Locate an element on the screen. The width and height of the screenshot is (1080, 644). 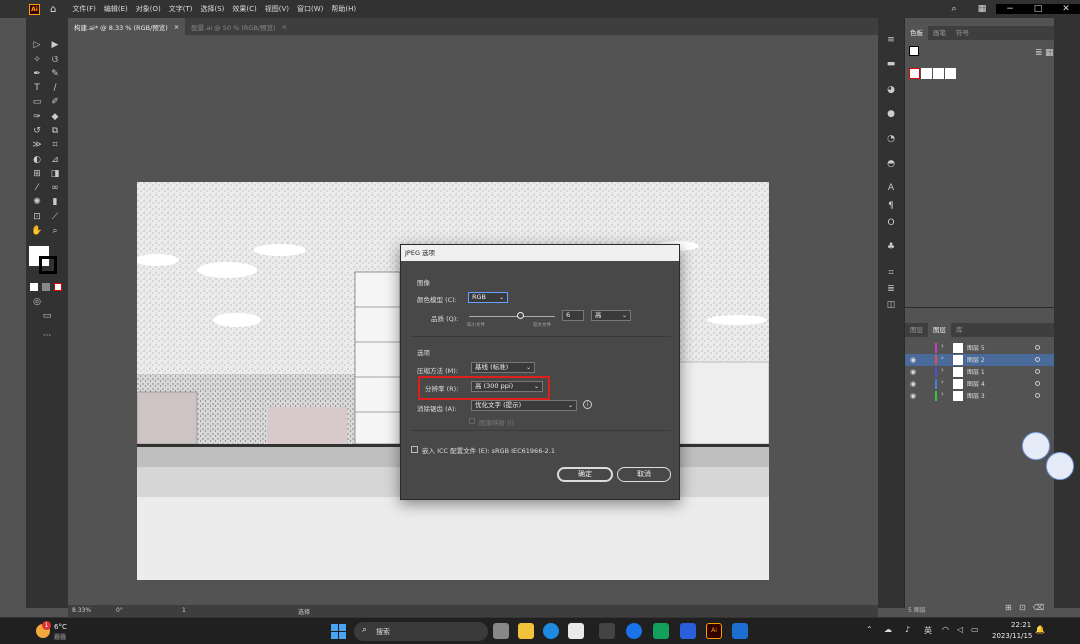
layer-name: 图层 5 is located at coordinates (976, 347).